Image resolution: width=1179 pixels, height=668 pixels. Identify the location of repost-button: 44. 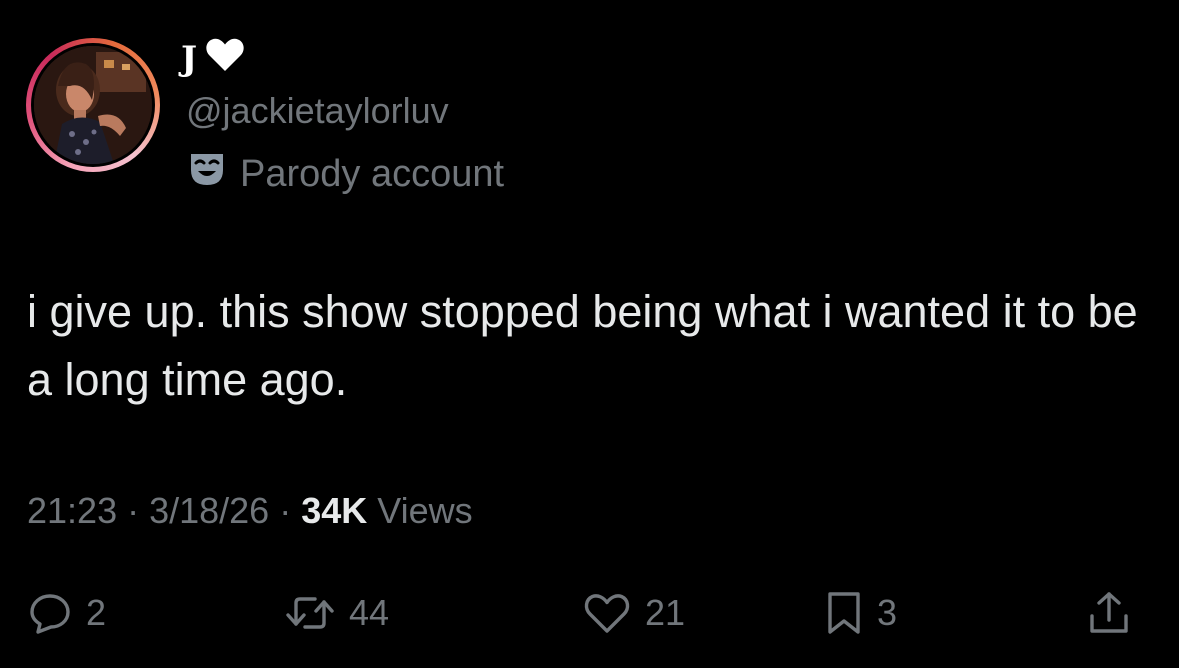
(337, 613).